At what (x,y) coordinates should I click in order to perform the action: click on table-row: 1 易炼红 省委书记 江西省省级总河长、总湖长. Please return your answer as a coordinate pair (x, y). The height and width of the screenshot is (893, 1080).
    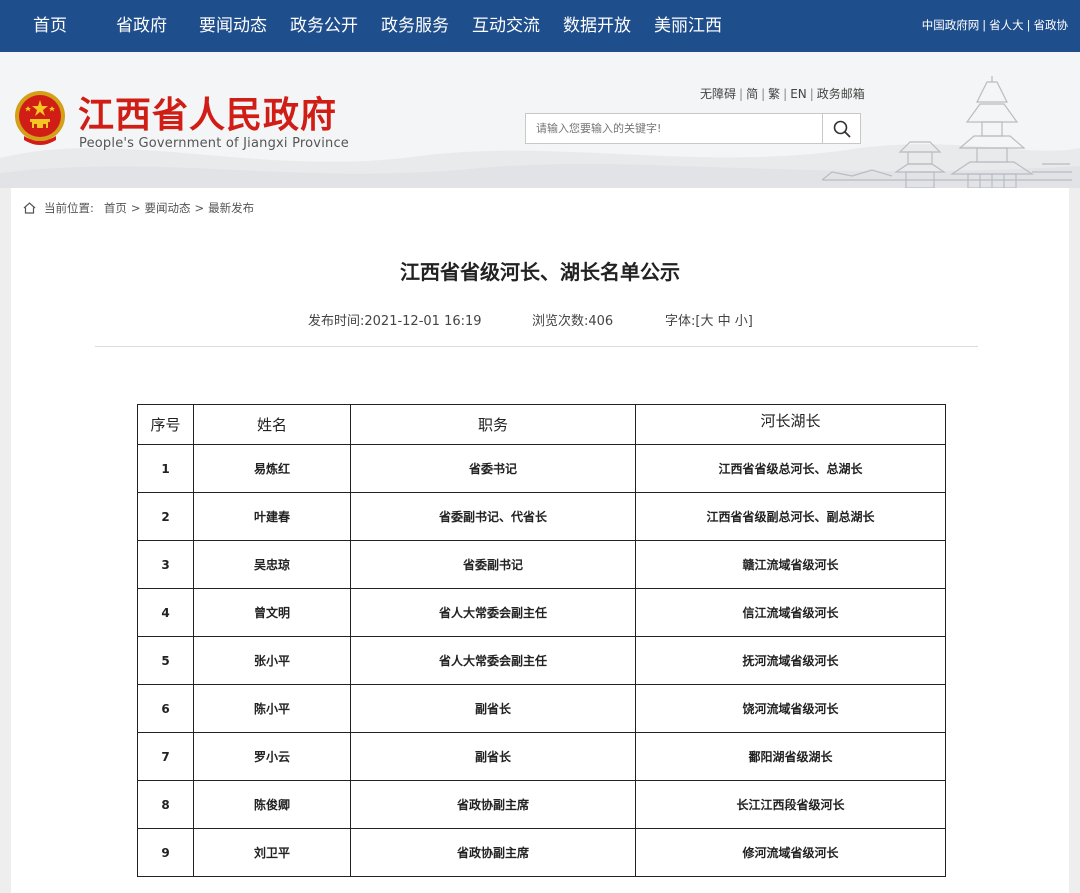
    Looking at the image, I should click on (541, 468).